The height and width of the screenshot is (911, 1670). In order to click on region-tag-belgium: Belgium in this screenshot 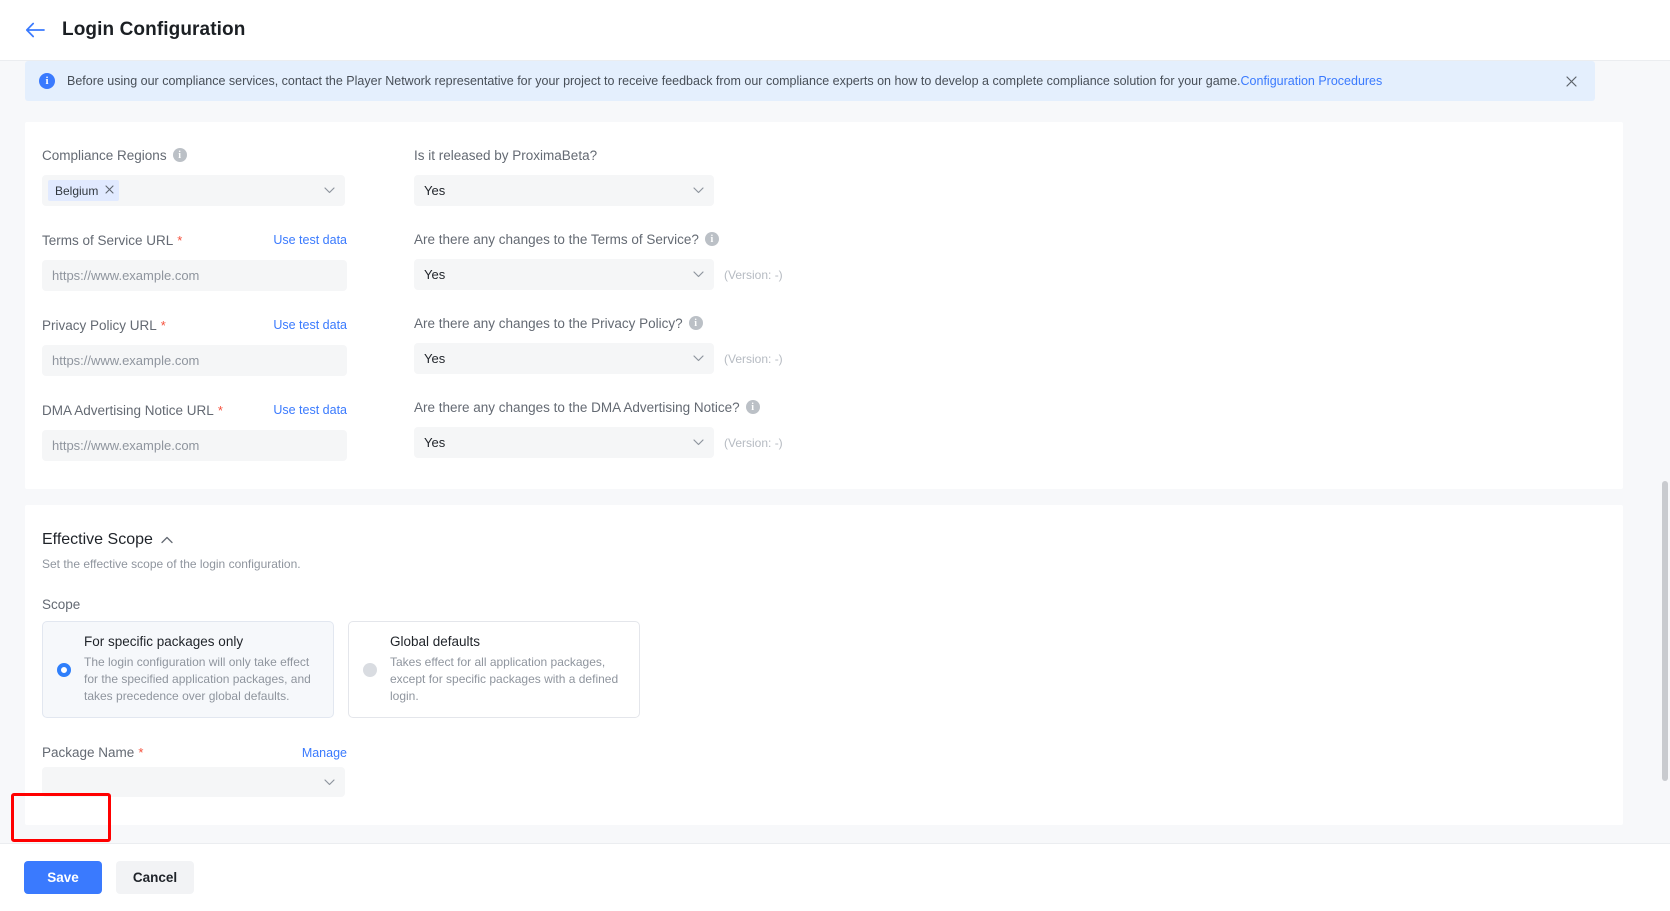, I will do `click(84, 190)`.